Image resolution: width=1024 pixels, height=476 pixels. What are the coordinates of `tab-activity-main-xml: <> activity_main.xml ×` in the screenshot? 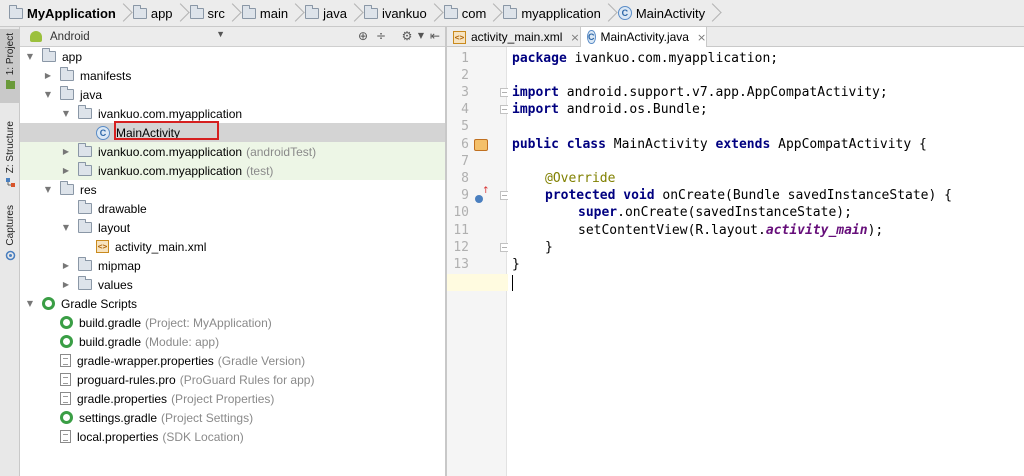 It's located at (514, 37).